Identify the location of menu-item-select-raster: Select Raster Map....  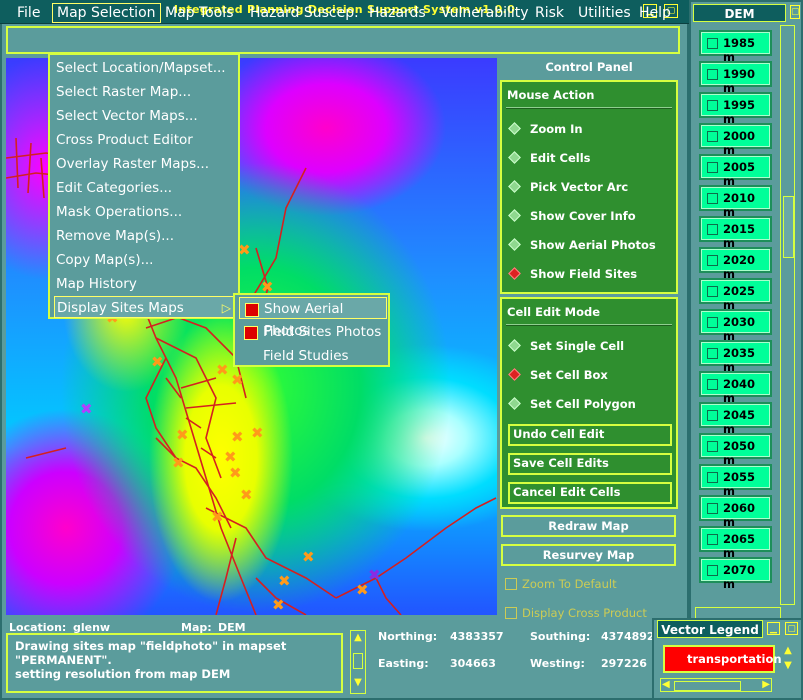
(145, 92).